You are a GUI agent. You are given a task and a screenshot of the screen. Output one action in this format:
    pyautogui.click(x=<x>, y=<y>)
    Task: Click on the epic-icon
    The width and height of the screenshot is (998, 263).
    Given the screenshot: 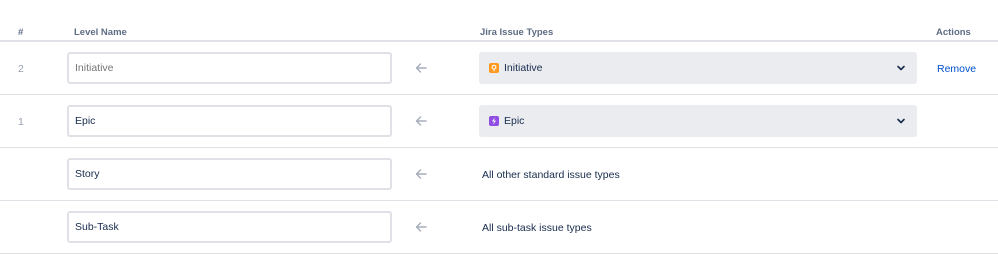 What is the action you would take?
    pyautogui.click(x=494, y=121)
    